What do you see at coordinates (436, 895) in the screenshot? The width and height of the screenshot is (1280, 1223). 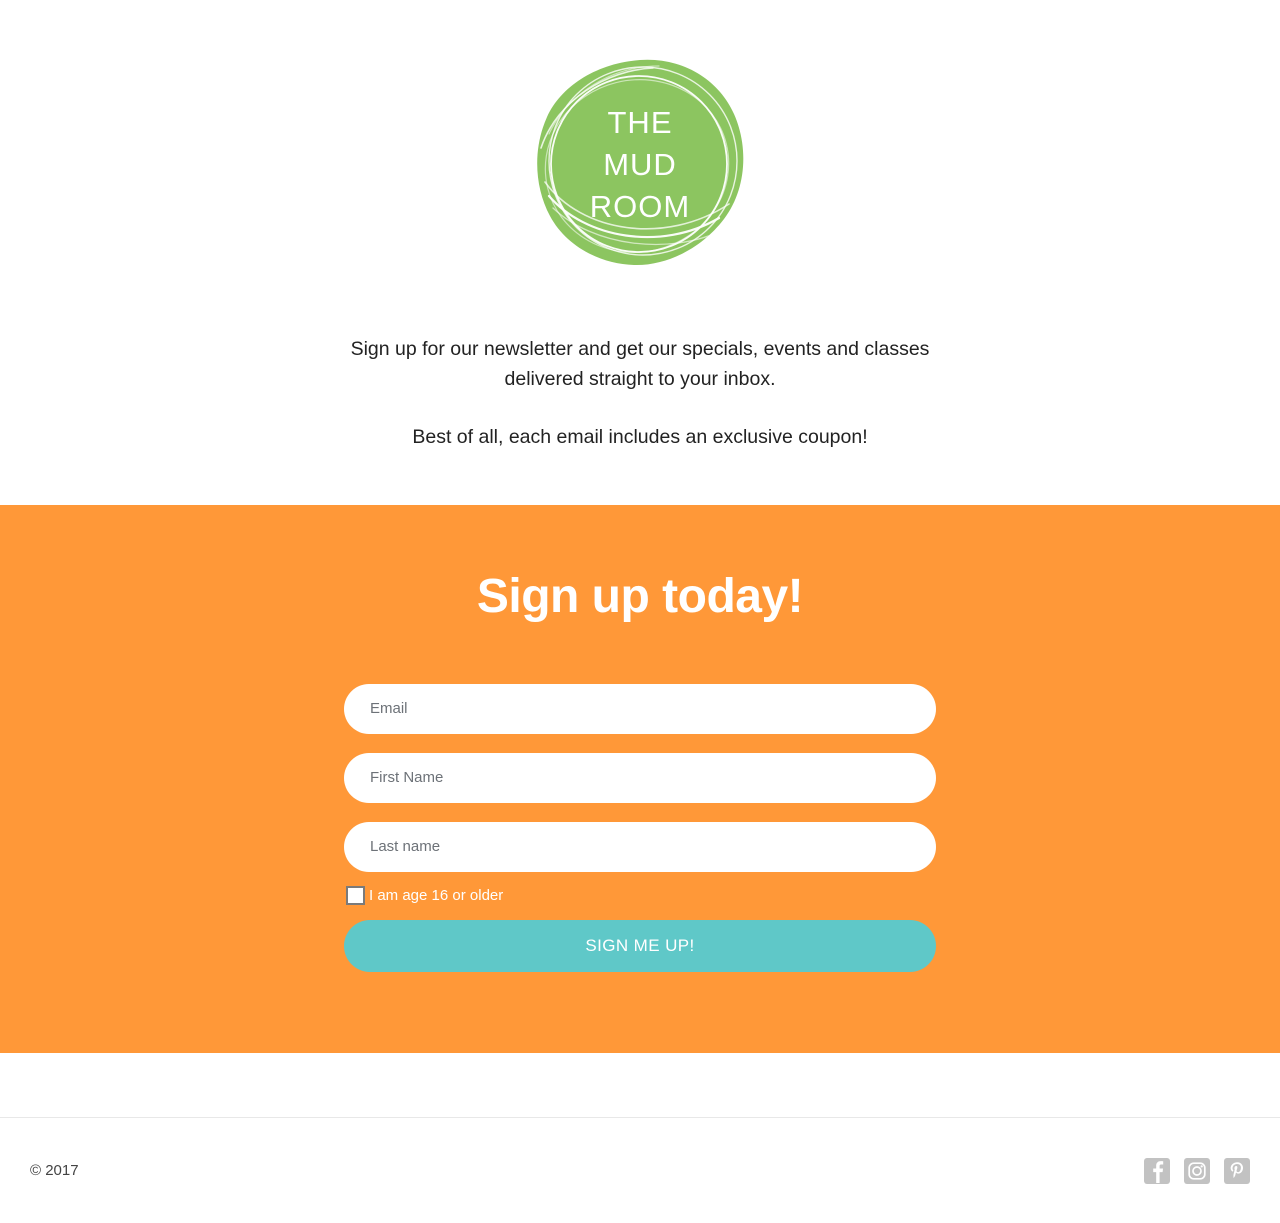 I see `age-consent-label: I am age 16 or older` at bounding box center [436, 895].